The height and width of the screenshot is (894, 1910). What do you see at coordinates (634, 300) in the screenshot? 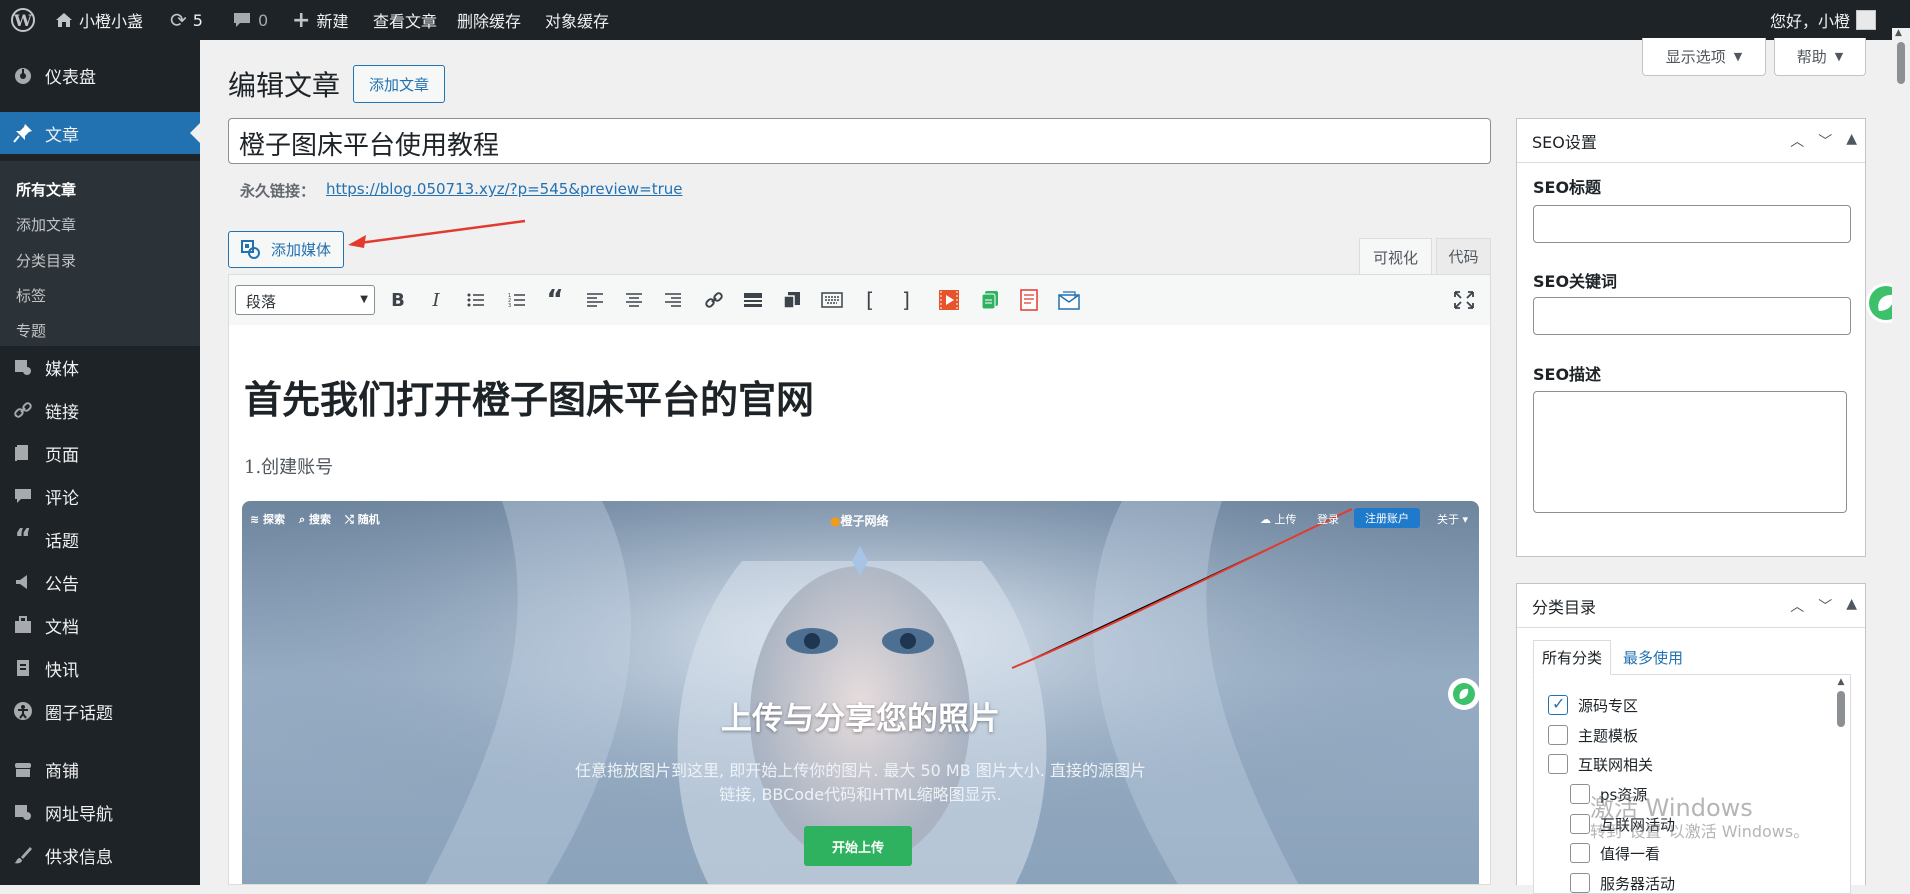
I see `align-center-icon` at bounding box center [634, 300].